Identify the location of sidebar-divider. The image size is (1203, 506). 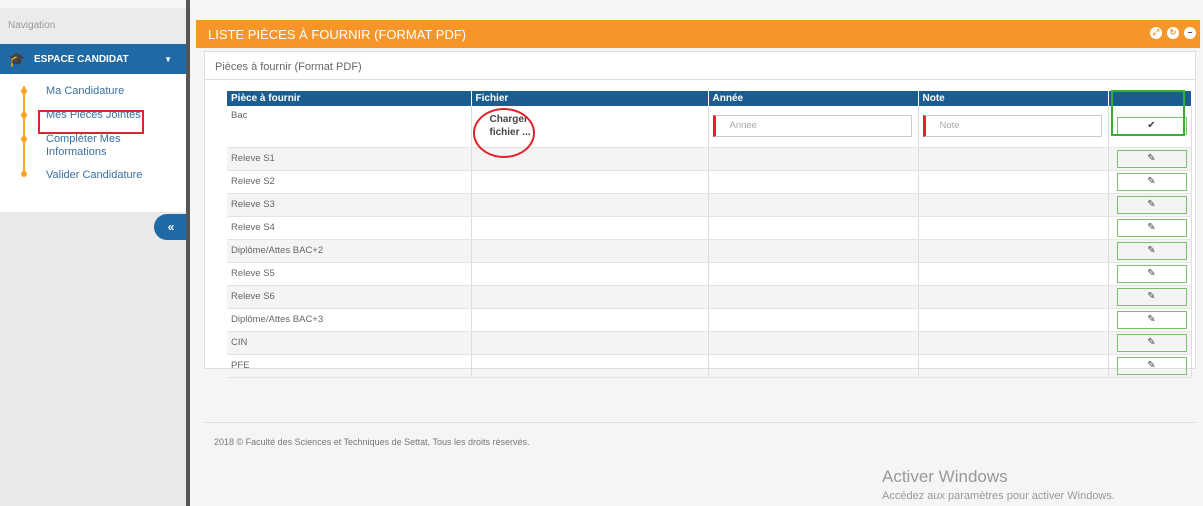
(188, 253).